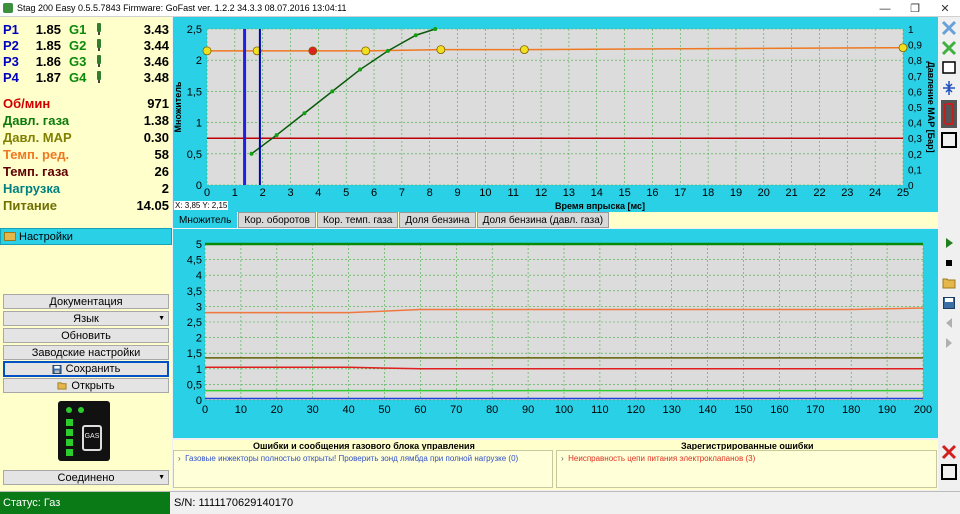 Image resolution: width=960 pixels, height=514 pixels. Describe the element at coordinates (205, 220) in the screenshot. I see `tab-0: Множитель` at that location.